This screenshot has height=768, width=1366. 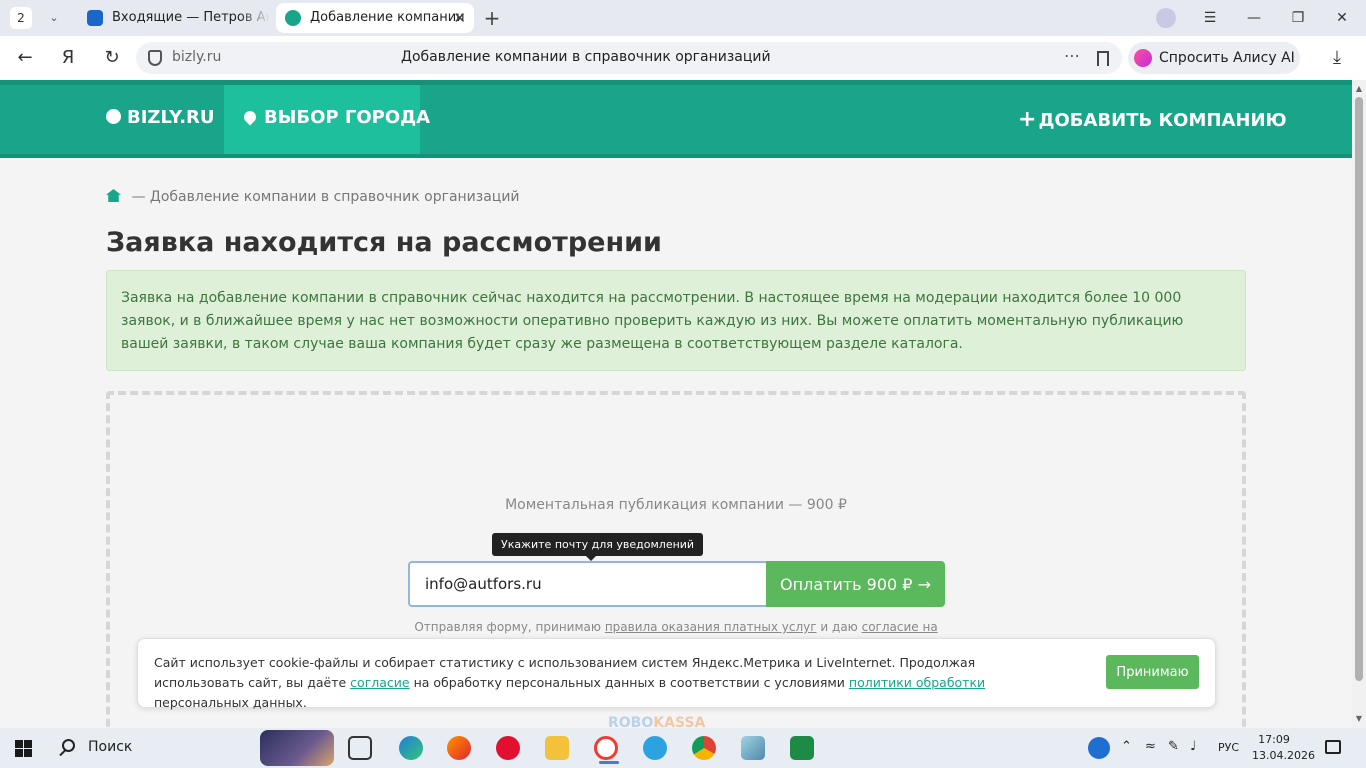 I want to click on payment-caption: Моментальная публикация компании — 900 ₽, so click(x=676, y=505).